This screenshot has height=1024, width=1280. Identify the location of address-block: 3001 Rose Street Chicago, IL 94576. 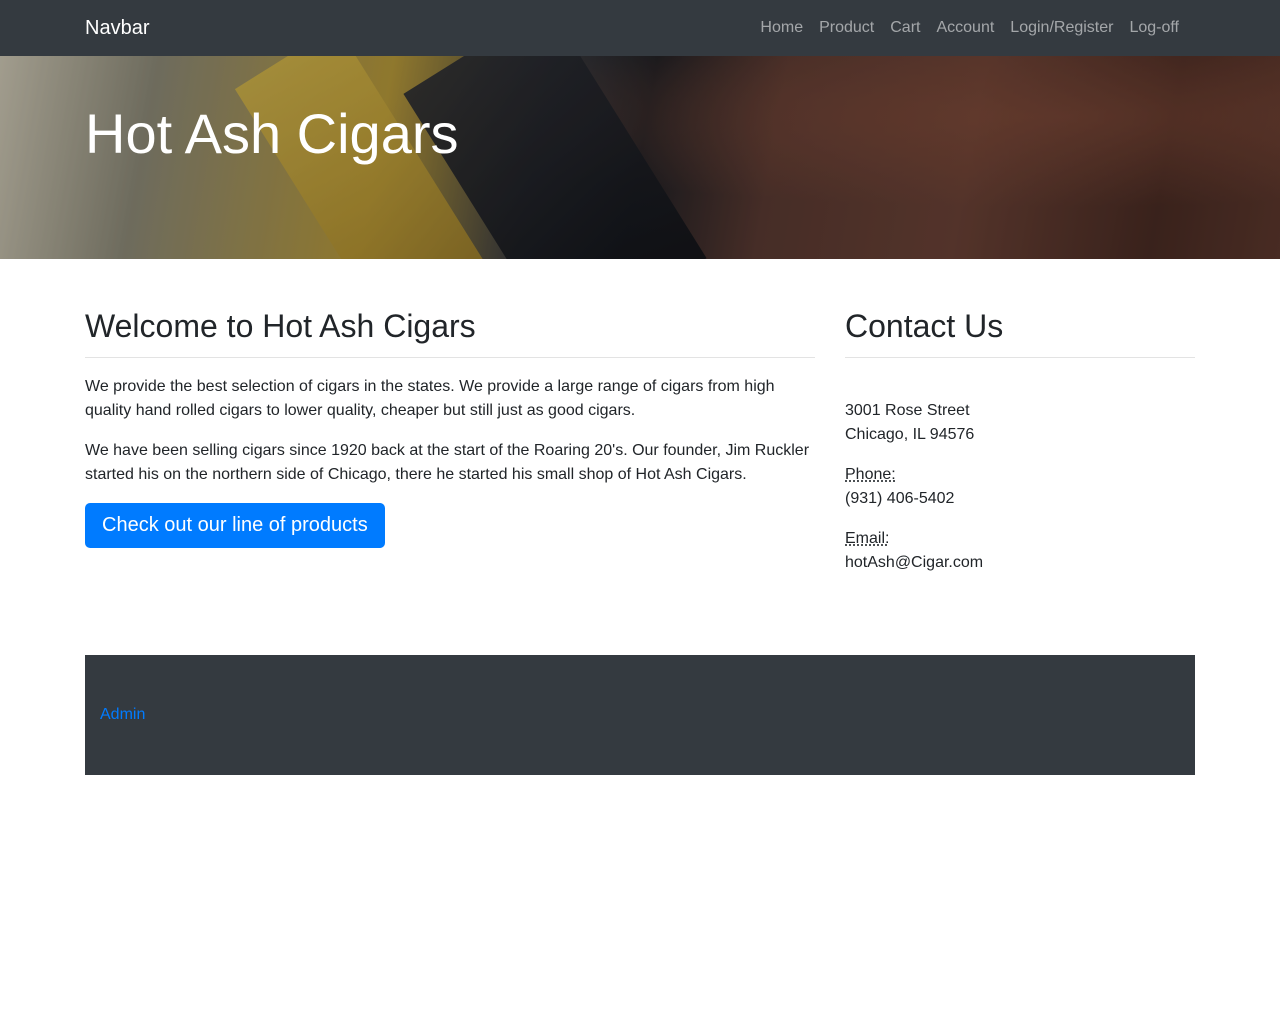
(1020, 423).